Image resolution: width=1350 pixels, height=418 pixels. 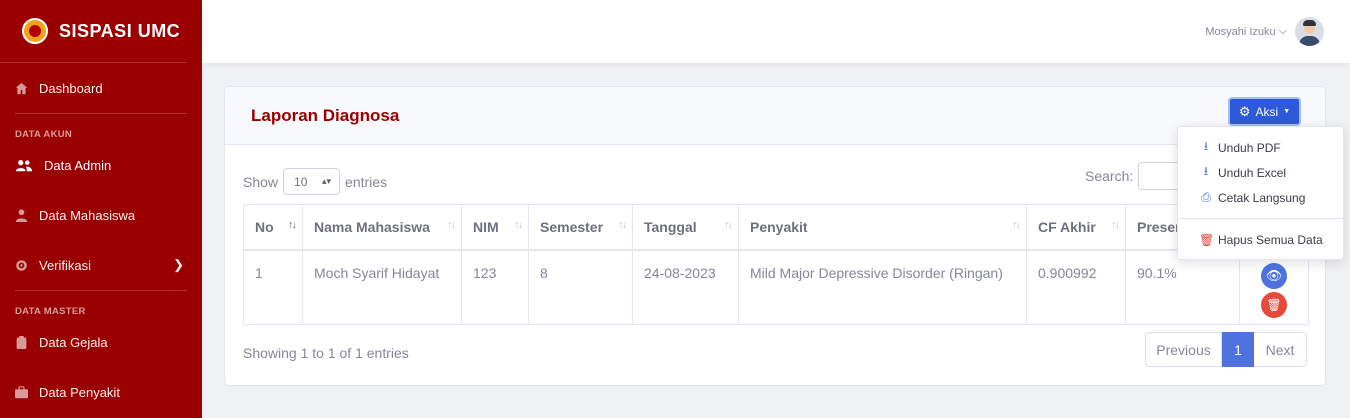 What do you see at coordinates (21, 391) in the screenshot?
I see `briefcase-medical-icon` at bounding box center [21, 391].